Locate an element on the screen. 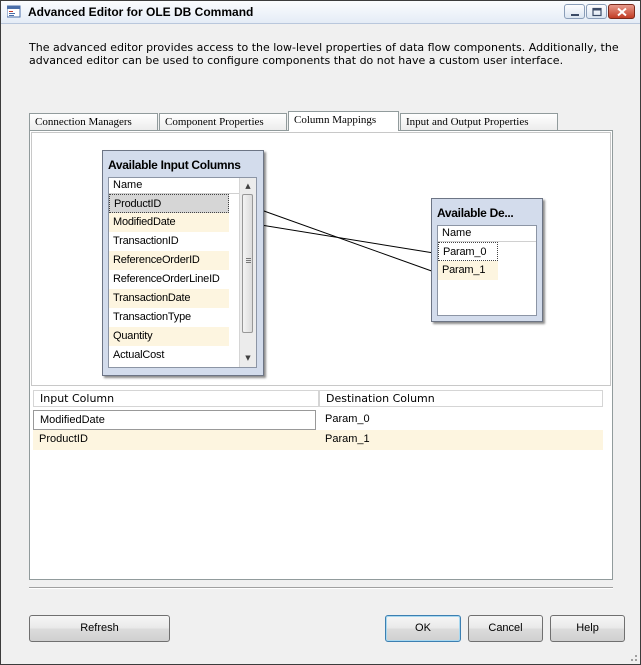 This screenshot has width=641, height=665. input-list-scrollbar: ▲ ▼ is located at coordinates (247, 272).